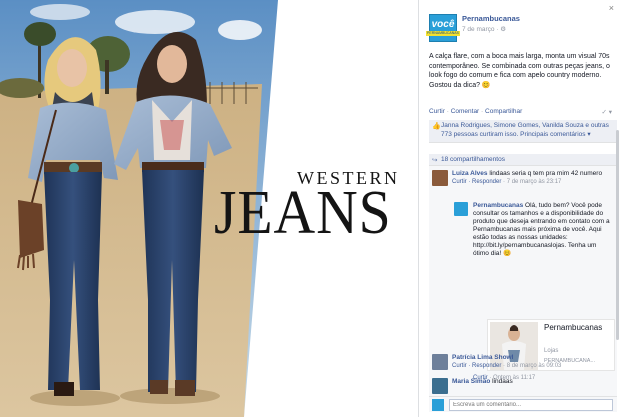 The height and width of the screenshot is (417, 620). I want to click on options-chevron-icon: ✓ ▾, so click(606, 112).